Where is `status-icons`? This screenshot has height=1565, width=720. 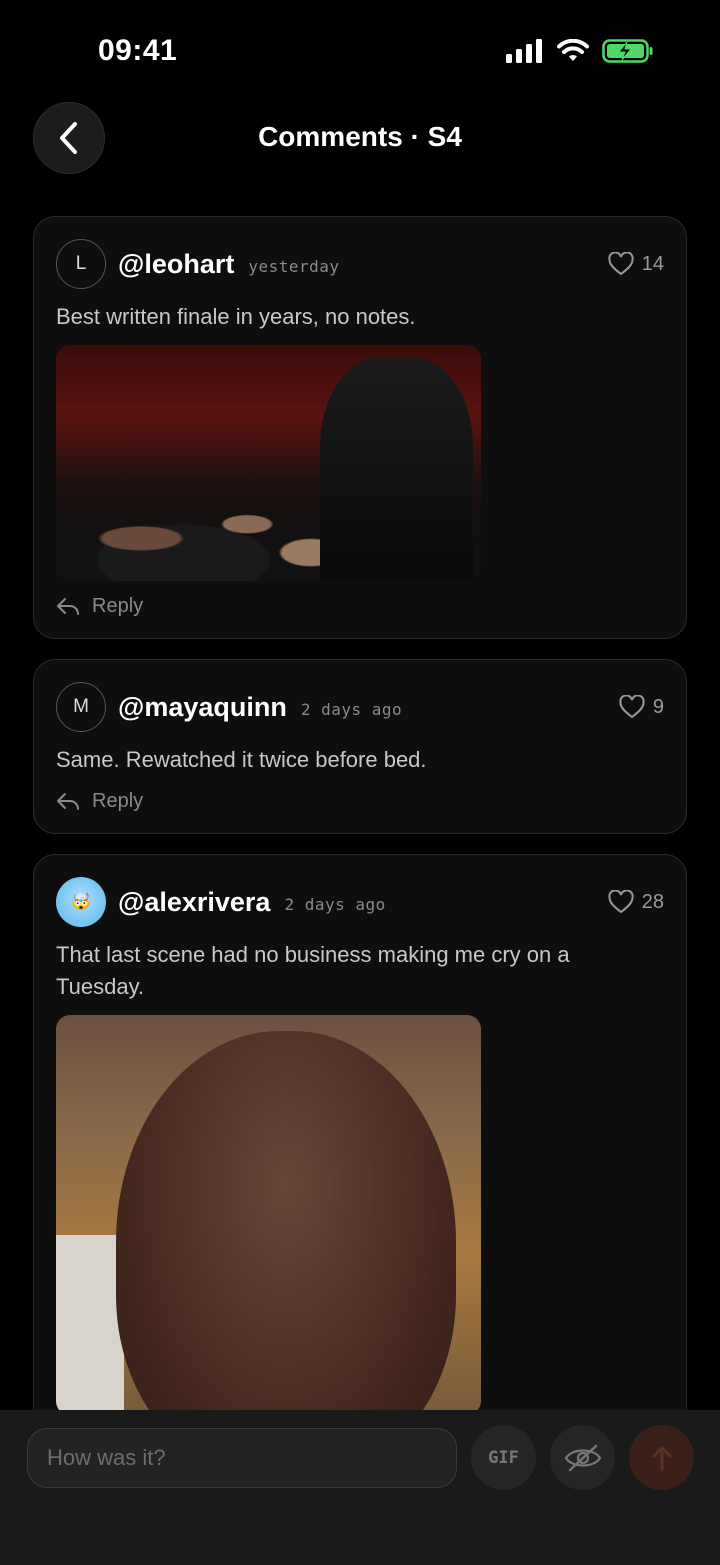
status-icons is located at coordinates (580, 51).